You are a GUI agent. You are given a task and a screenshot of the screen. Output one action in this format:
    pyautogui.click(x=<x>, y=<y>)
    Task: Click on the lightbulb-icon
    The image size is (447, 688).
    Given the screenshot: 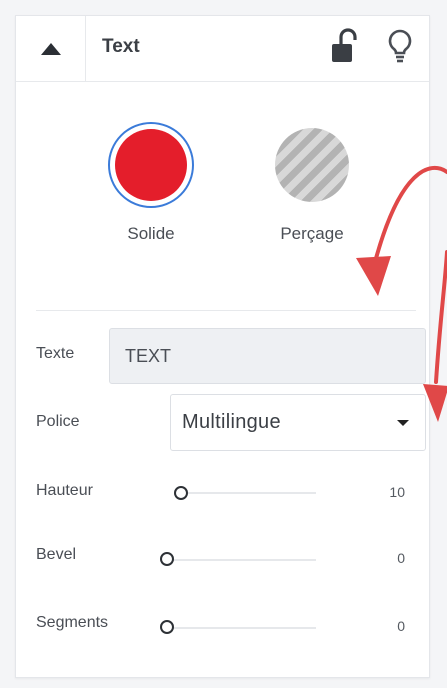 What is the action you would take?
    pyautogui.click(x=400, y=46)
    